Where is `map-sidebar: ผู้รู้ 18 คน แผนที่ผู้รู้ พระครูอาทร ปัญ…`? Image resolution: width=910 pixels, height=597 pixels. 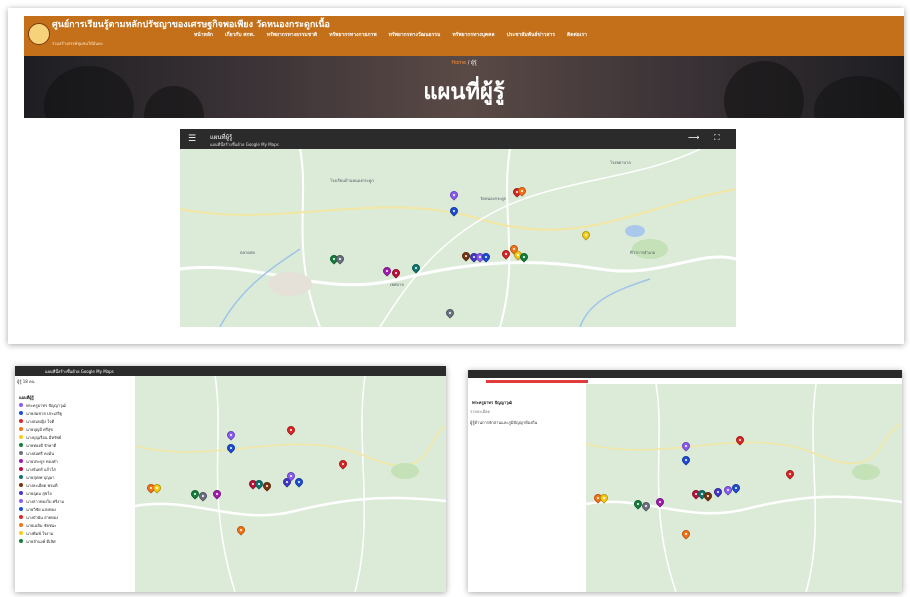
map-sidebar: ผู้รู้ 18 คน แผนที่ผู้รู้ พระครูอาทร ปัญ… is located at coordinates (75, 484).